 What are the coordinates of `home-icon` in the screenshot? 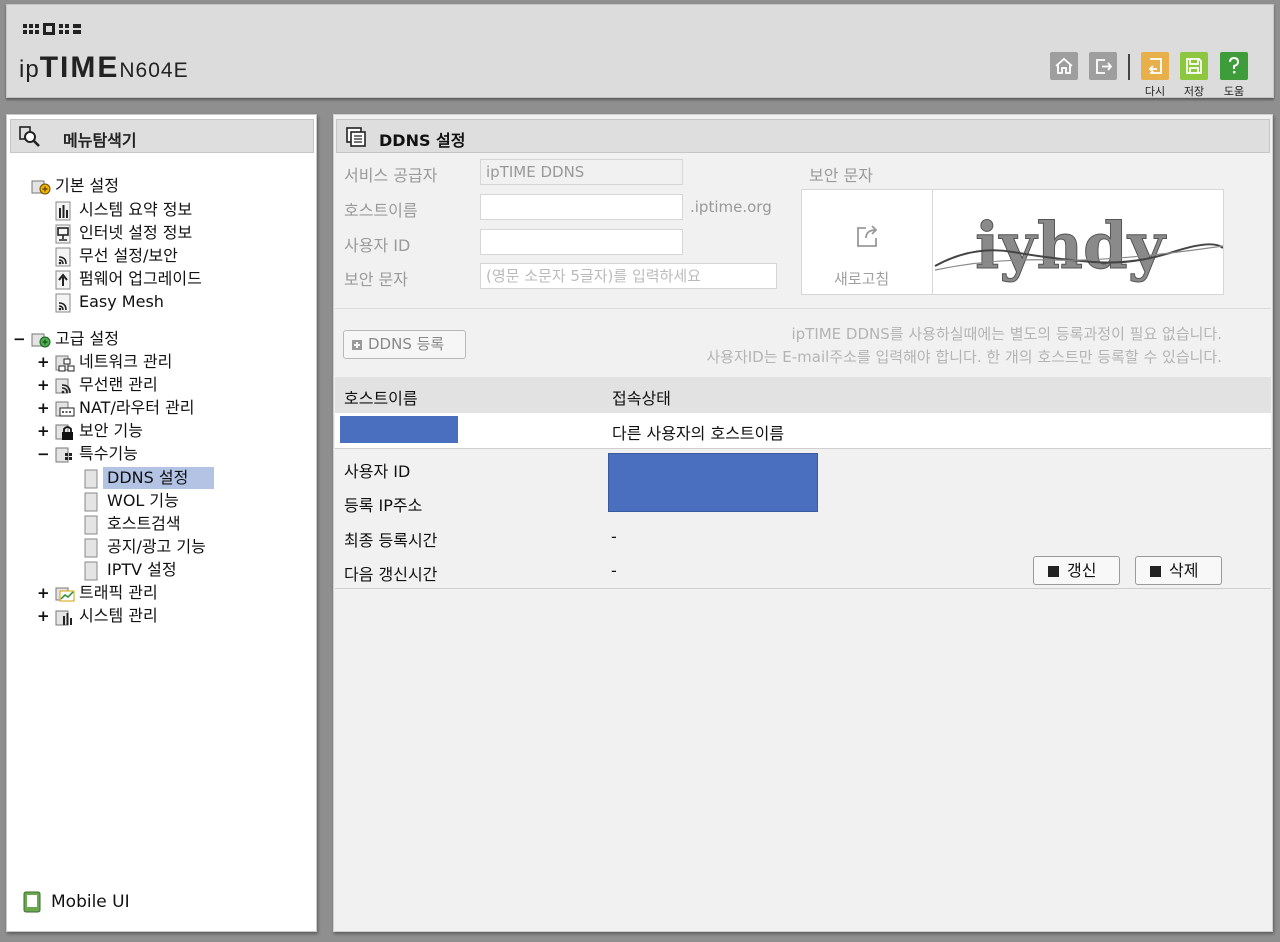 It's located at (1064, 65).